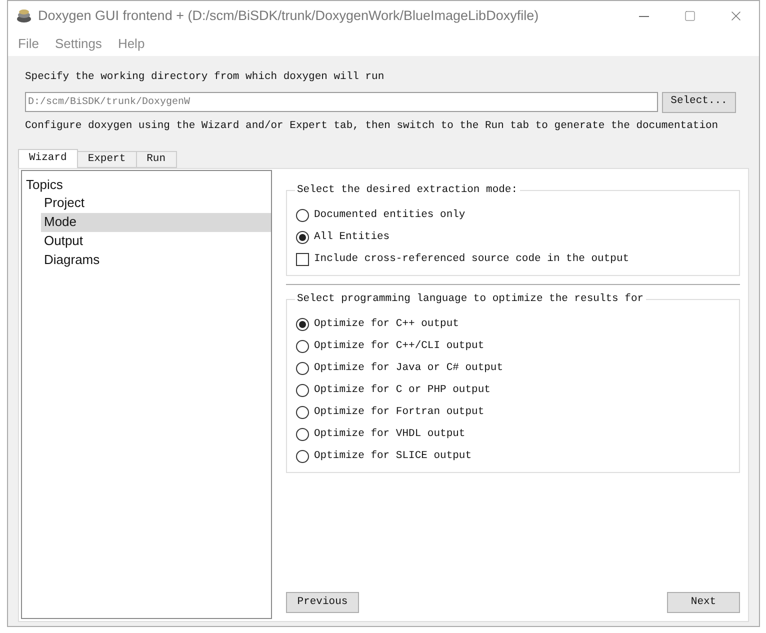 The image size is (766, 633). I want to click on tab: Run, so click(156, 159).